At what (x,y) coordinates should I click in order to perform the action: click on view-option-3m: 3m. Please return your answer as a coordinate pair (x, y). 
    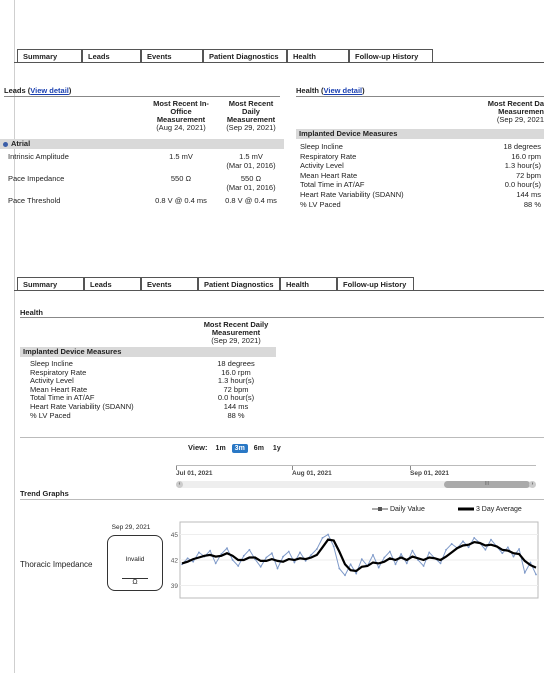
    Looking at the image, I should click on (239, 448).